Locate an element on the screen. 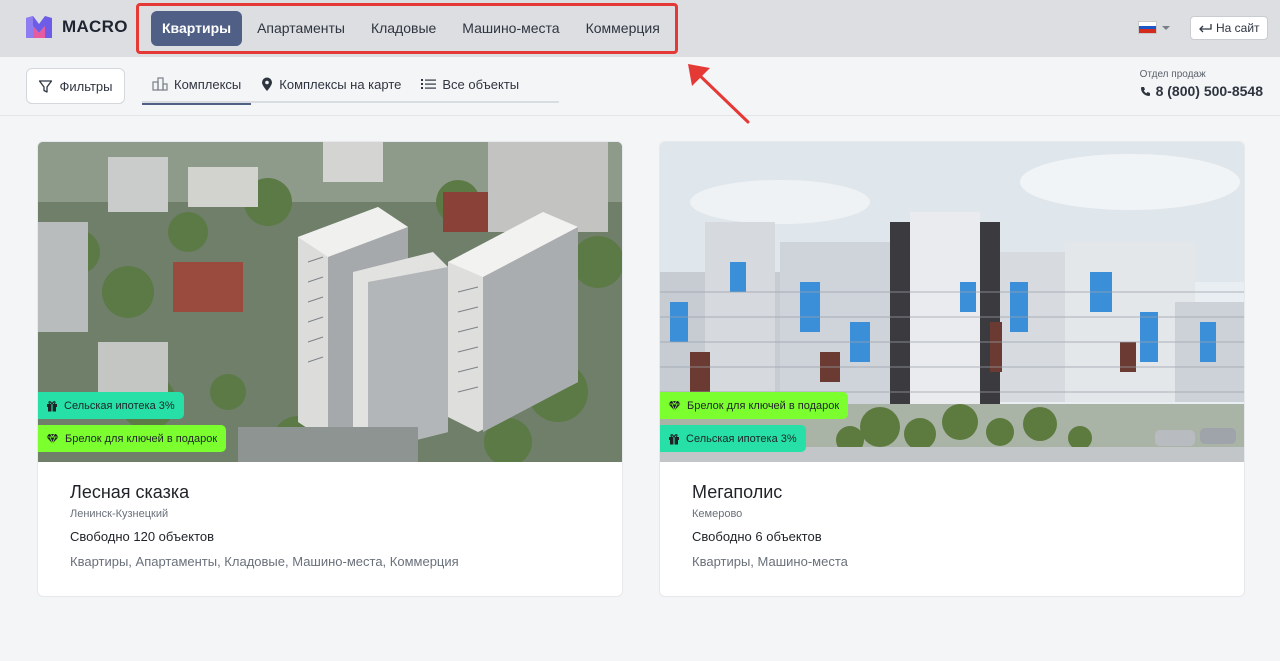 This screenshot has height=661, width=1280. chevron-down-icon is located at coordinates (1166, 27).